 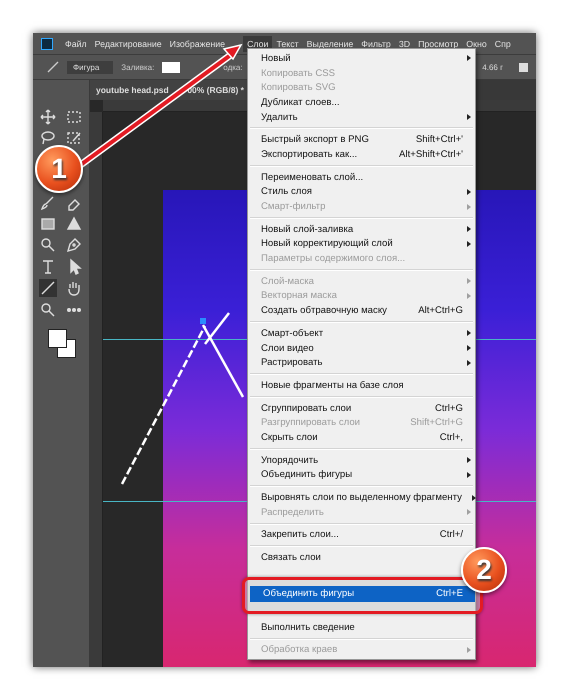 I want to click on menu-bar-item: Текст, so click(x=287, y=44).